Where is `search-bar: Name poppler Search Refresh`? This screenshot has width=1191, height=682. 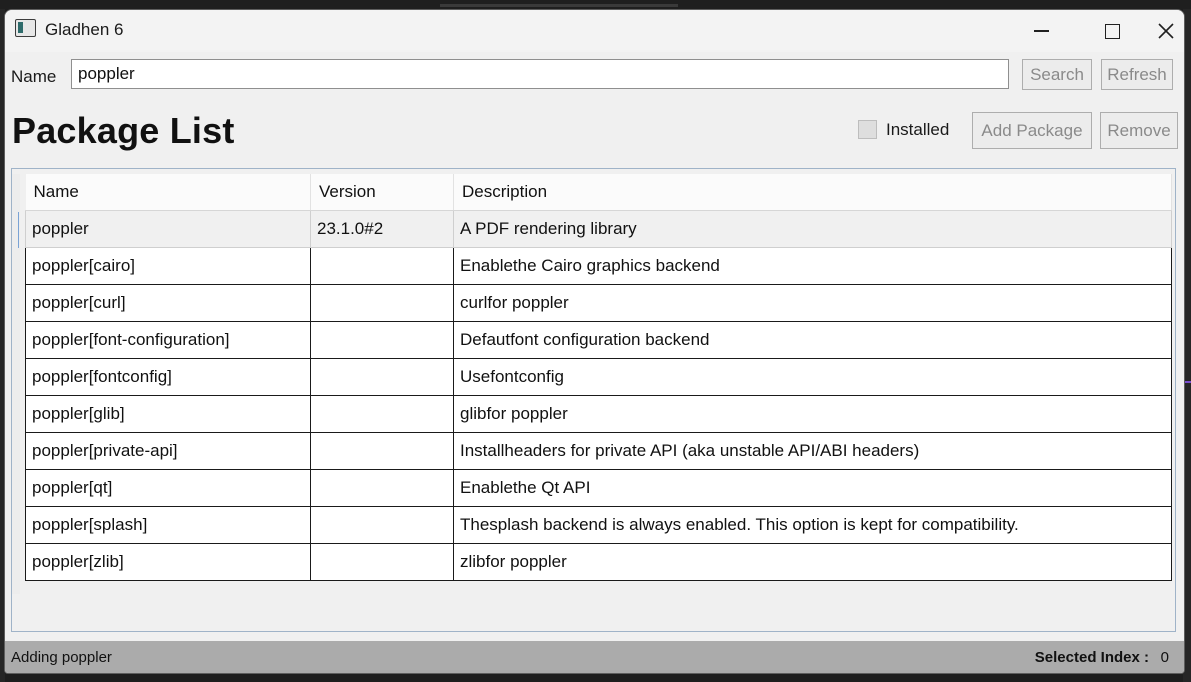
search-bar: Name poppler Search Refresh is located at coordinates (594, 76).